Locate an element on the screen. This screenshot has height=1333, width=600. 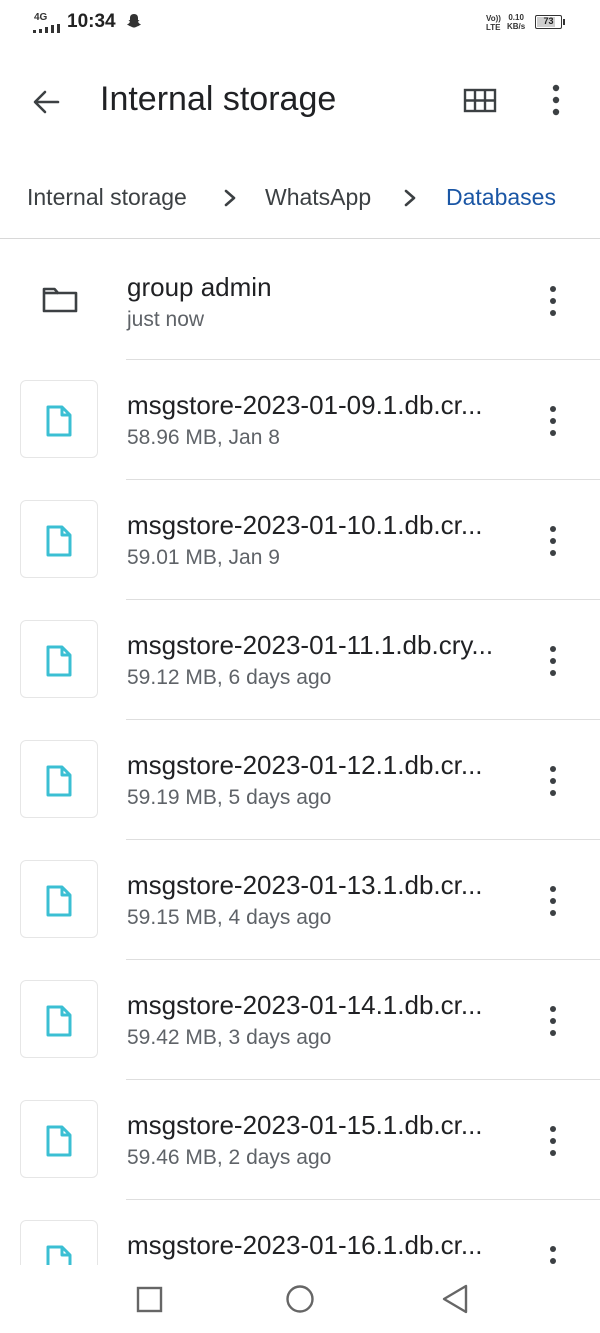
signal-indicator: 4G is located at coordinates (48, 21).